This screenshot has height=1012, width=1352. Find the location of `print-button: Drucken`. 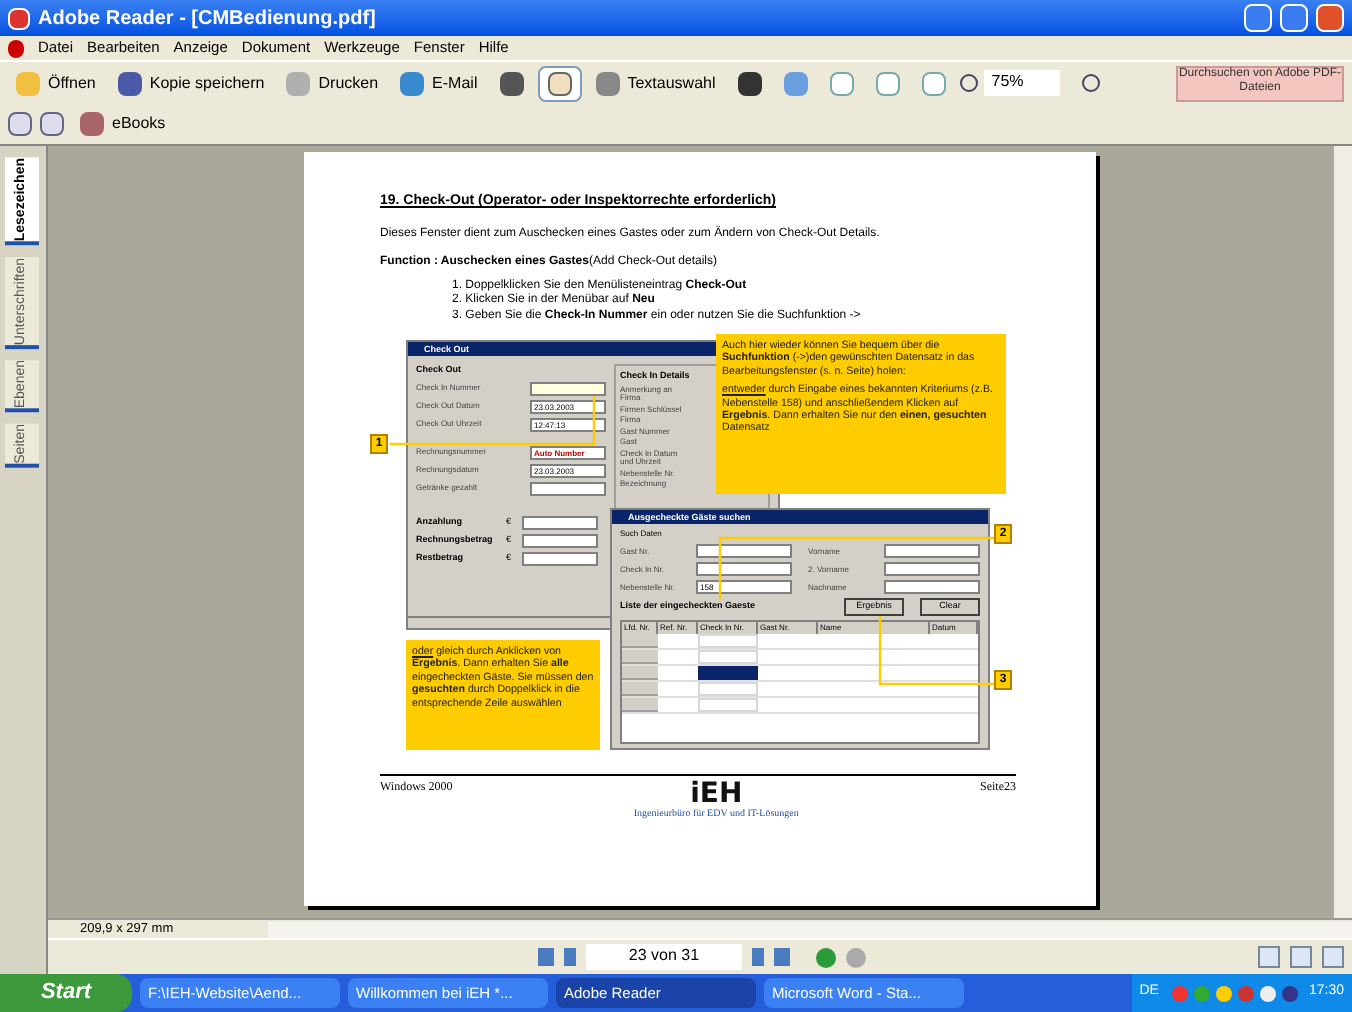

print-button: Drucken is located at coordinates (332, 83).